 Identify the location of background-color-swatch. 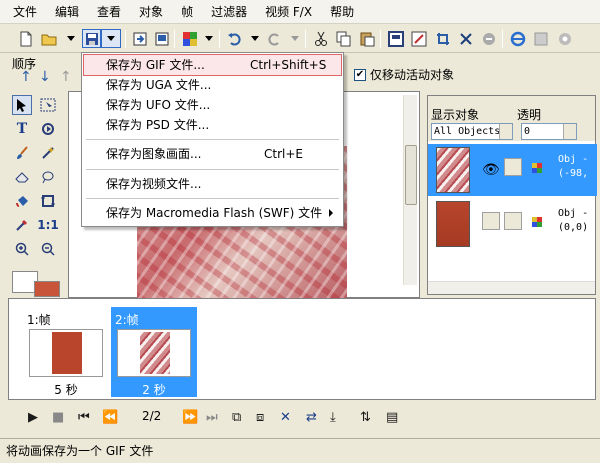
(47, 289).